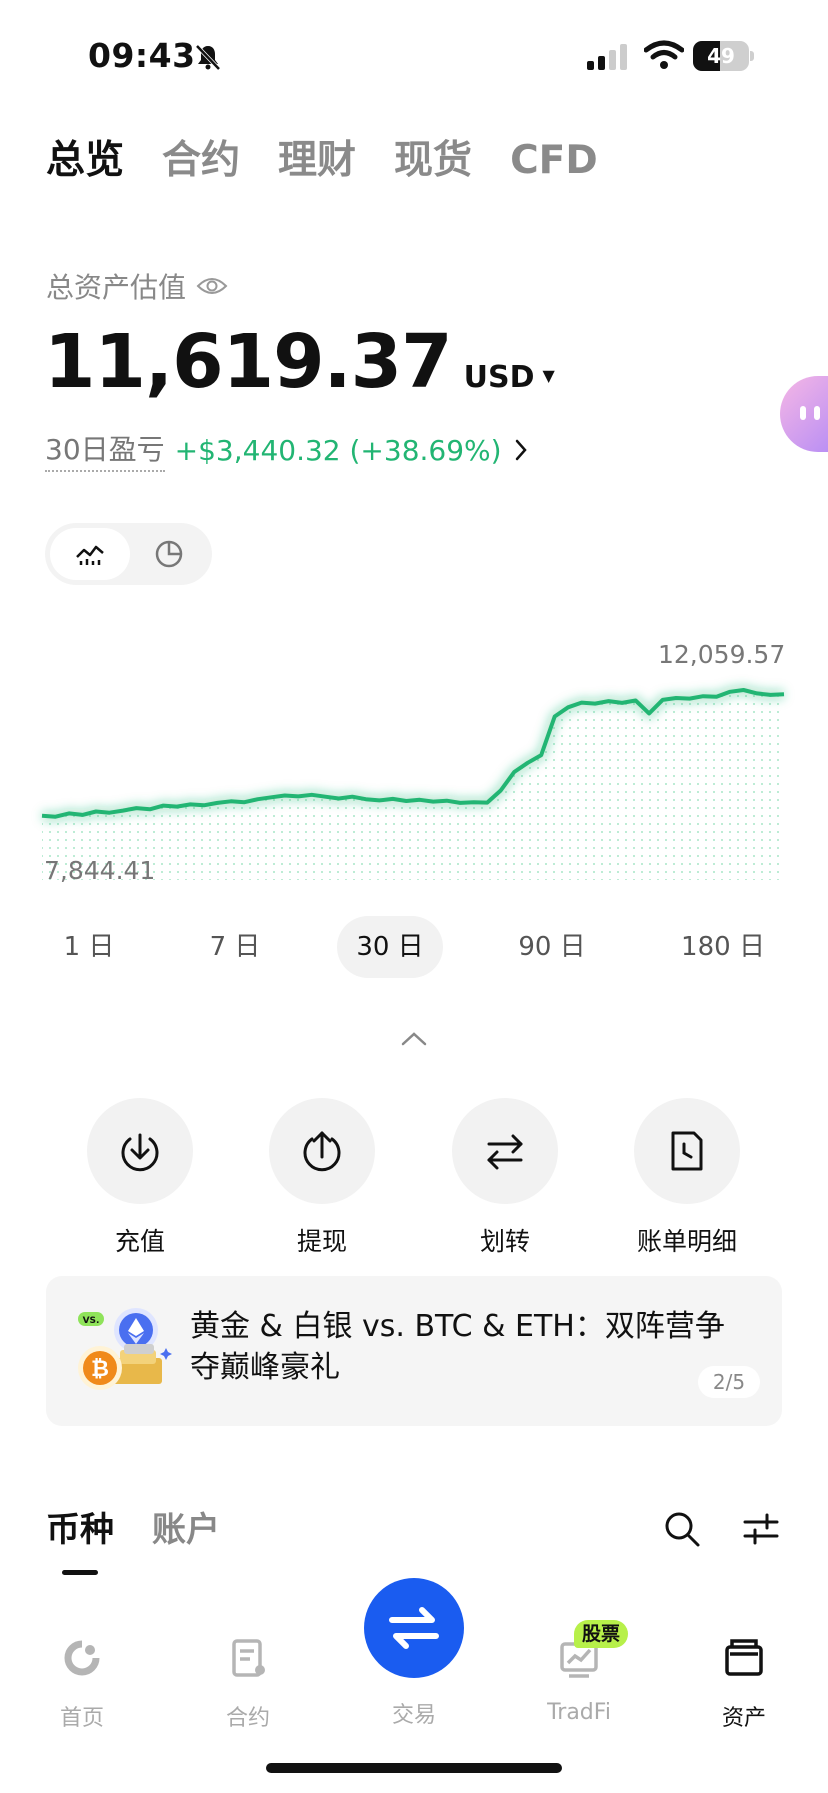 This screenshot has height=1793, width=828. I want to click on nav-assets: 资产, so click(744, 1684).